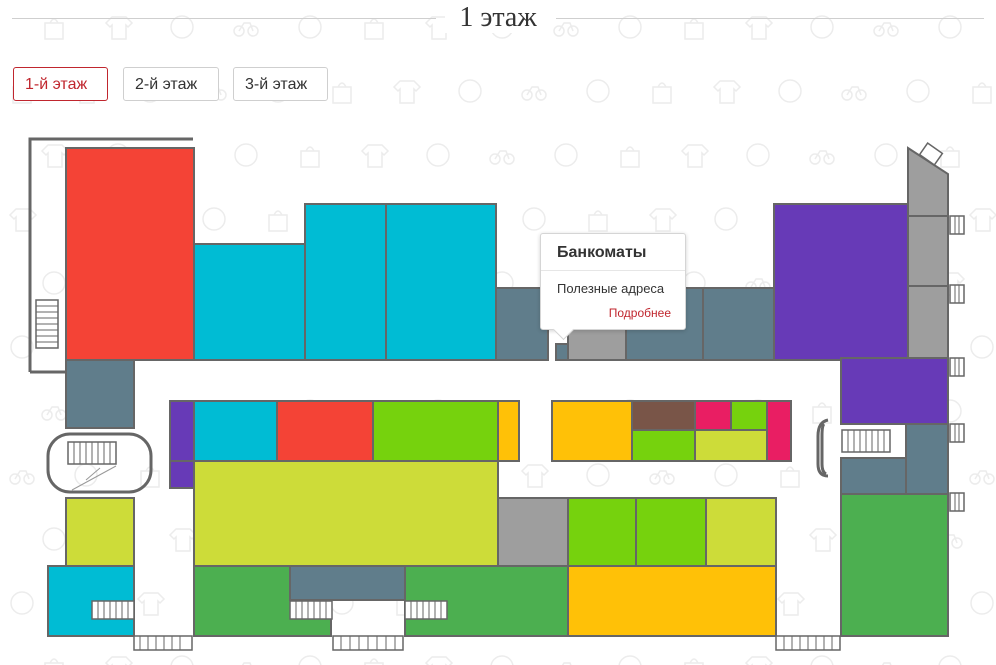  Describe the element at coordinates (347, 583) in the screenshot. I see `store-slate-bottom` at that location.